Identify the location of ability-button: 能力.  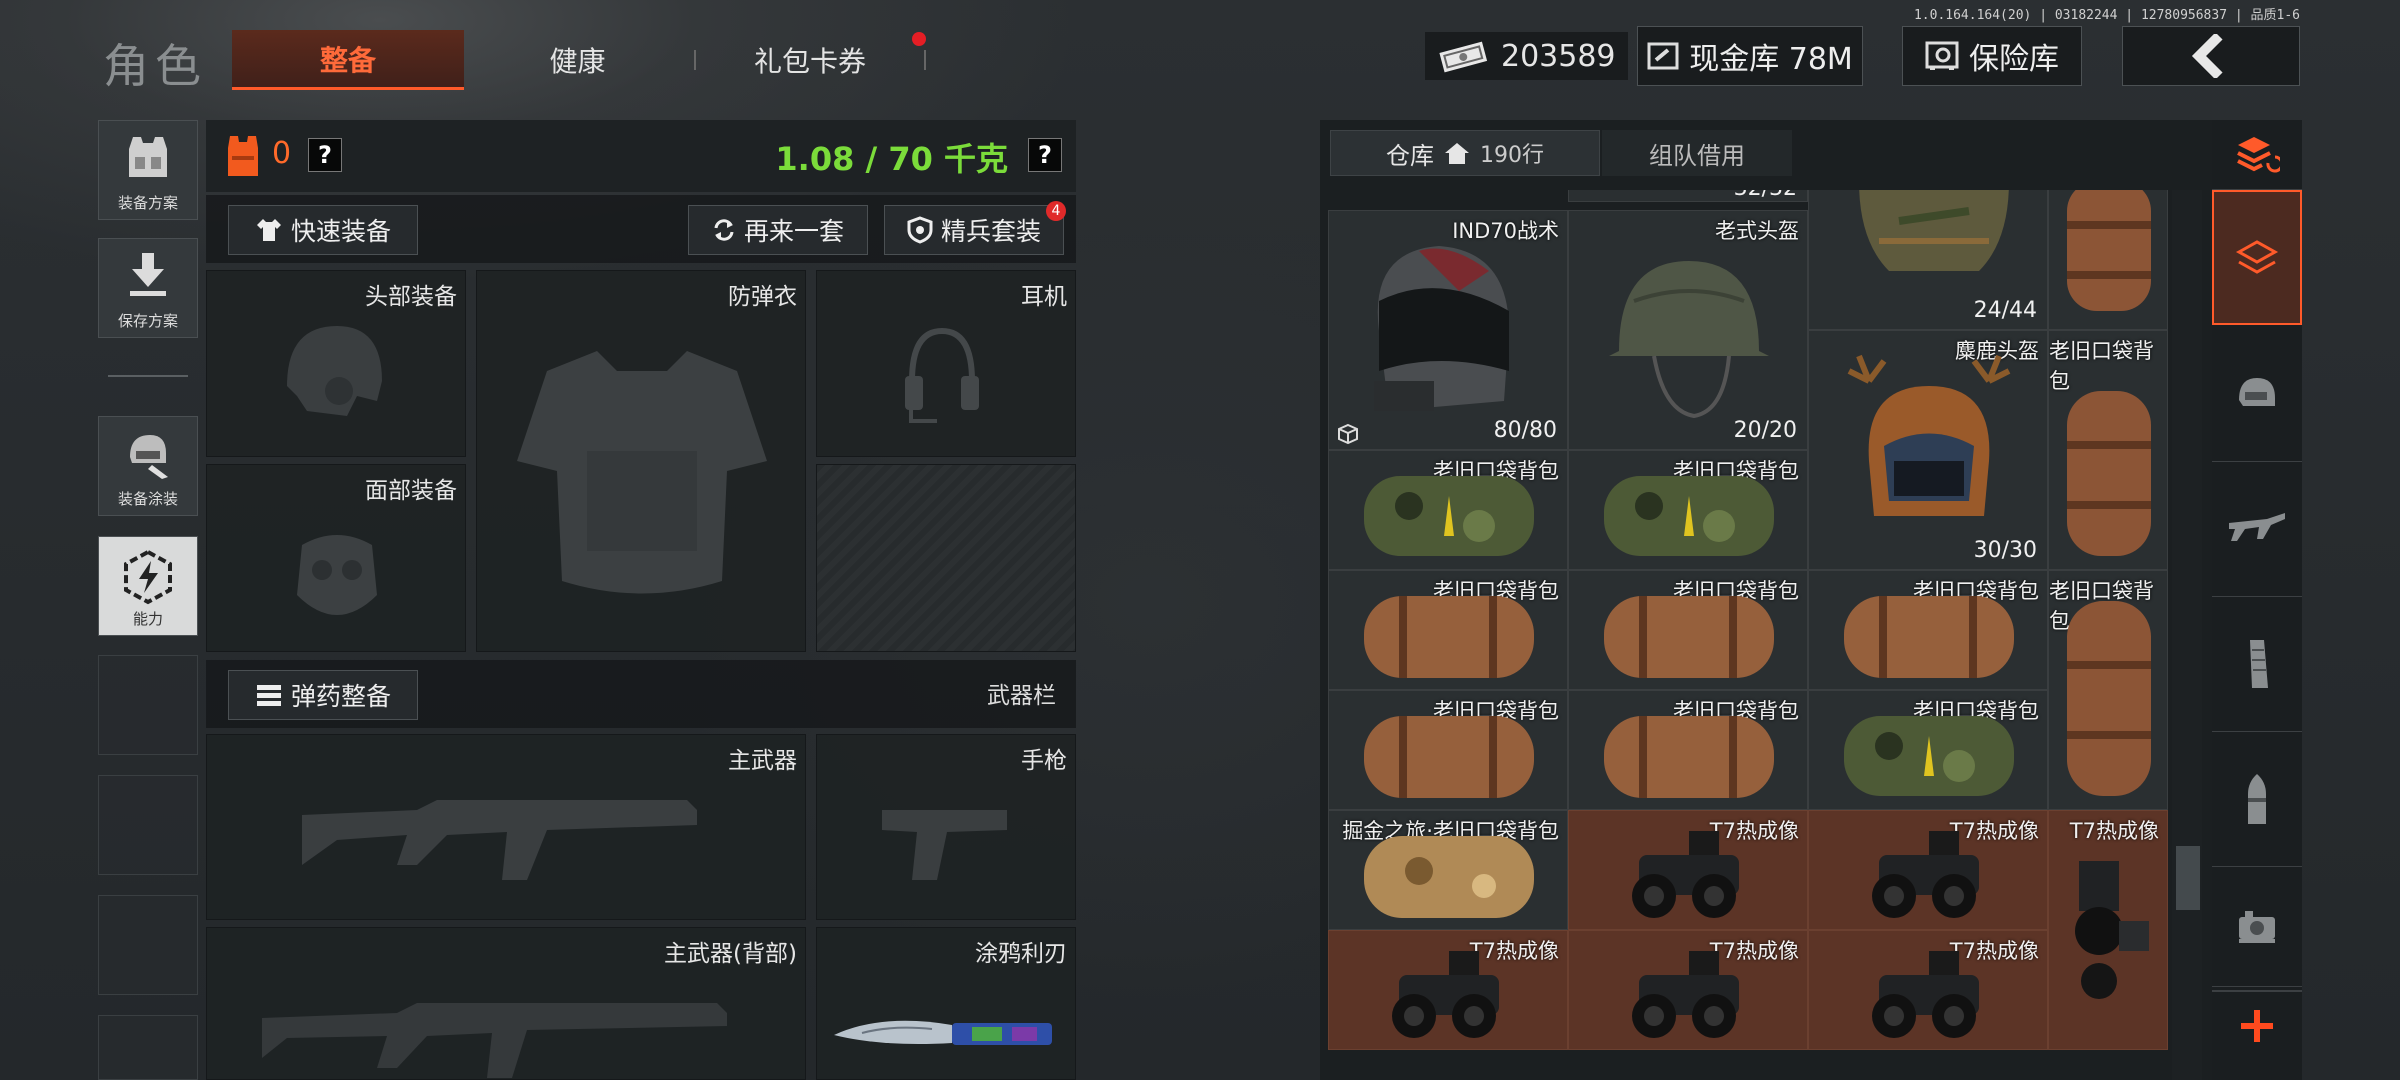
(148, 586).